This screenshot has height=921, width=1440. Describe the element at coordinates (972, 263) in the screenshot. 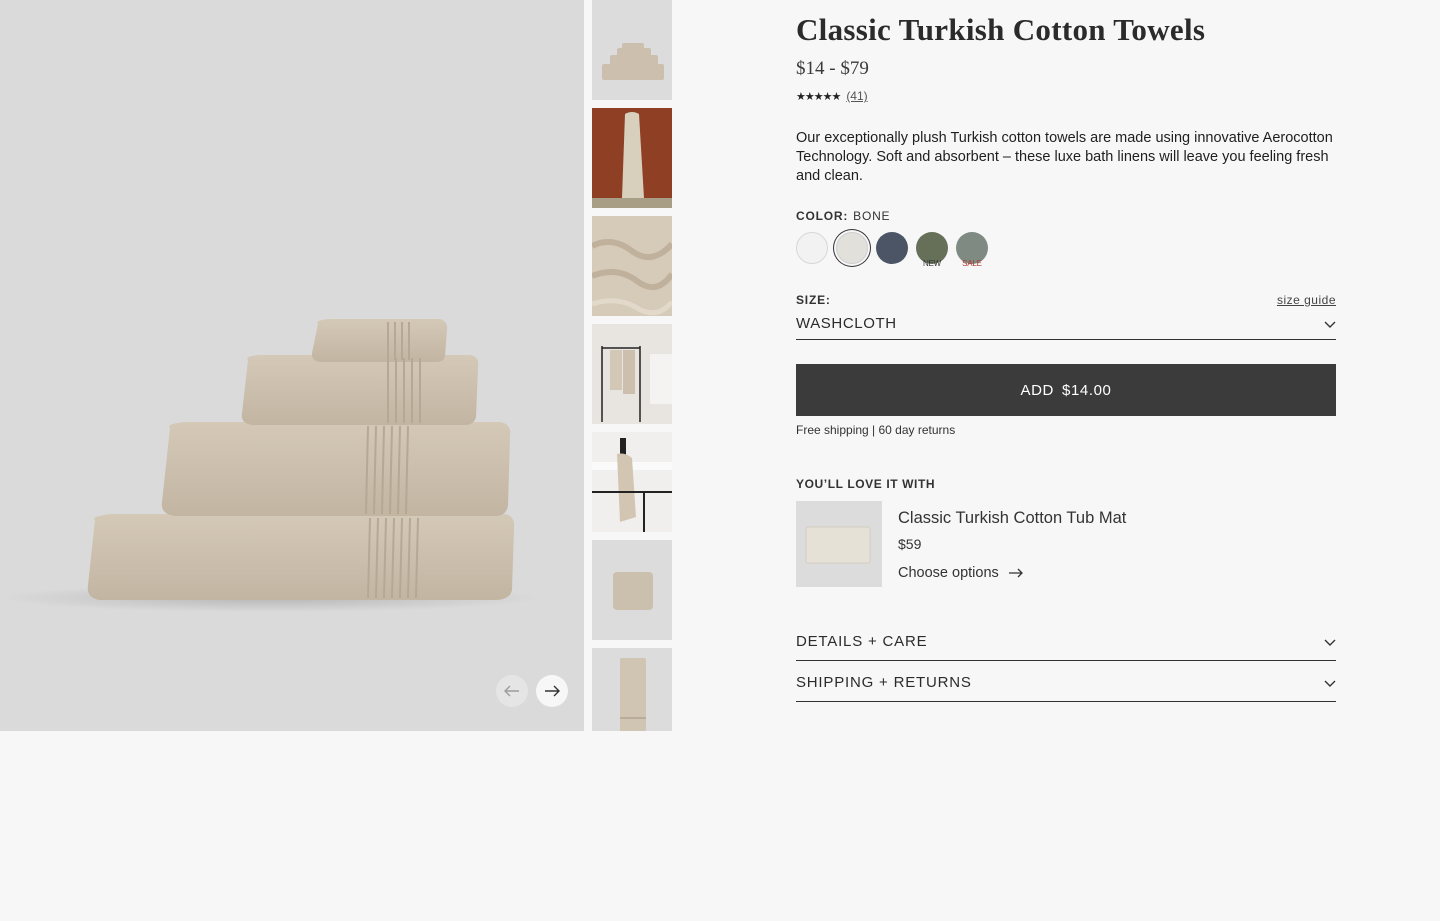

I see `sale-badge: SALE` at that location.